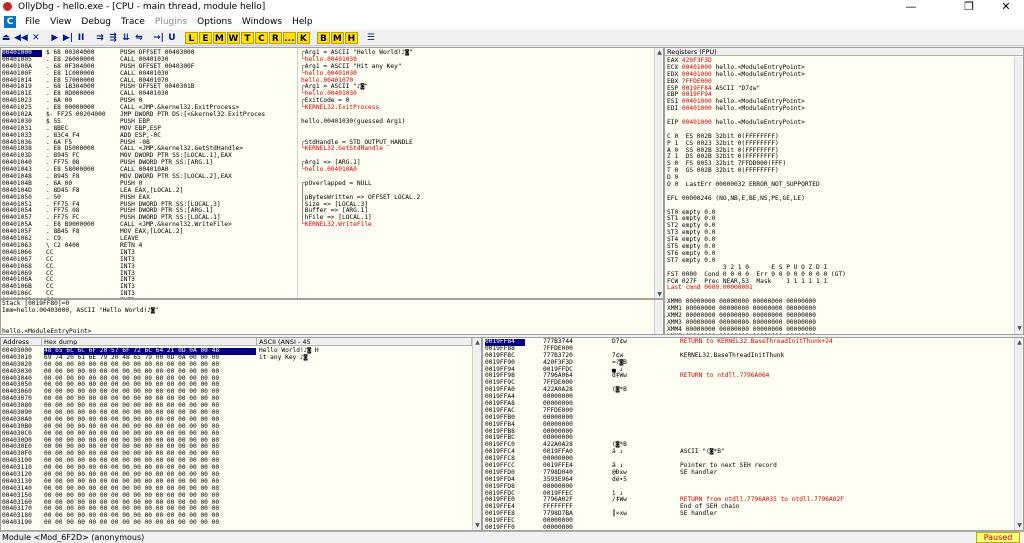 This screenshot has width=1024, height=543. I want to click on dump-hex-header: Hex dump, so click(149, 342).